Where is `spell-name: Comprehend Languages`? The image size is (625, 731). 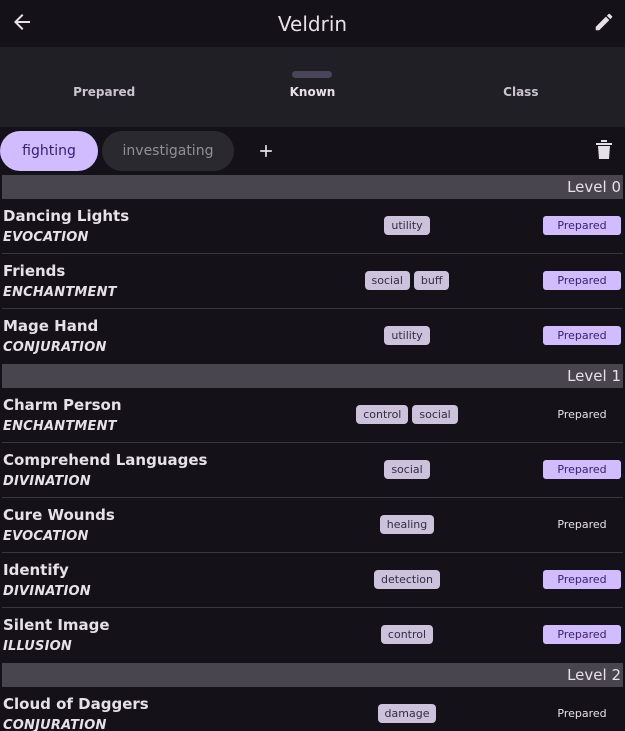 spell-name: Comprehend Languages is located at coordinates (105, 460).